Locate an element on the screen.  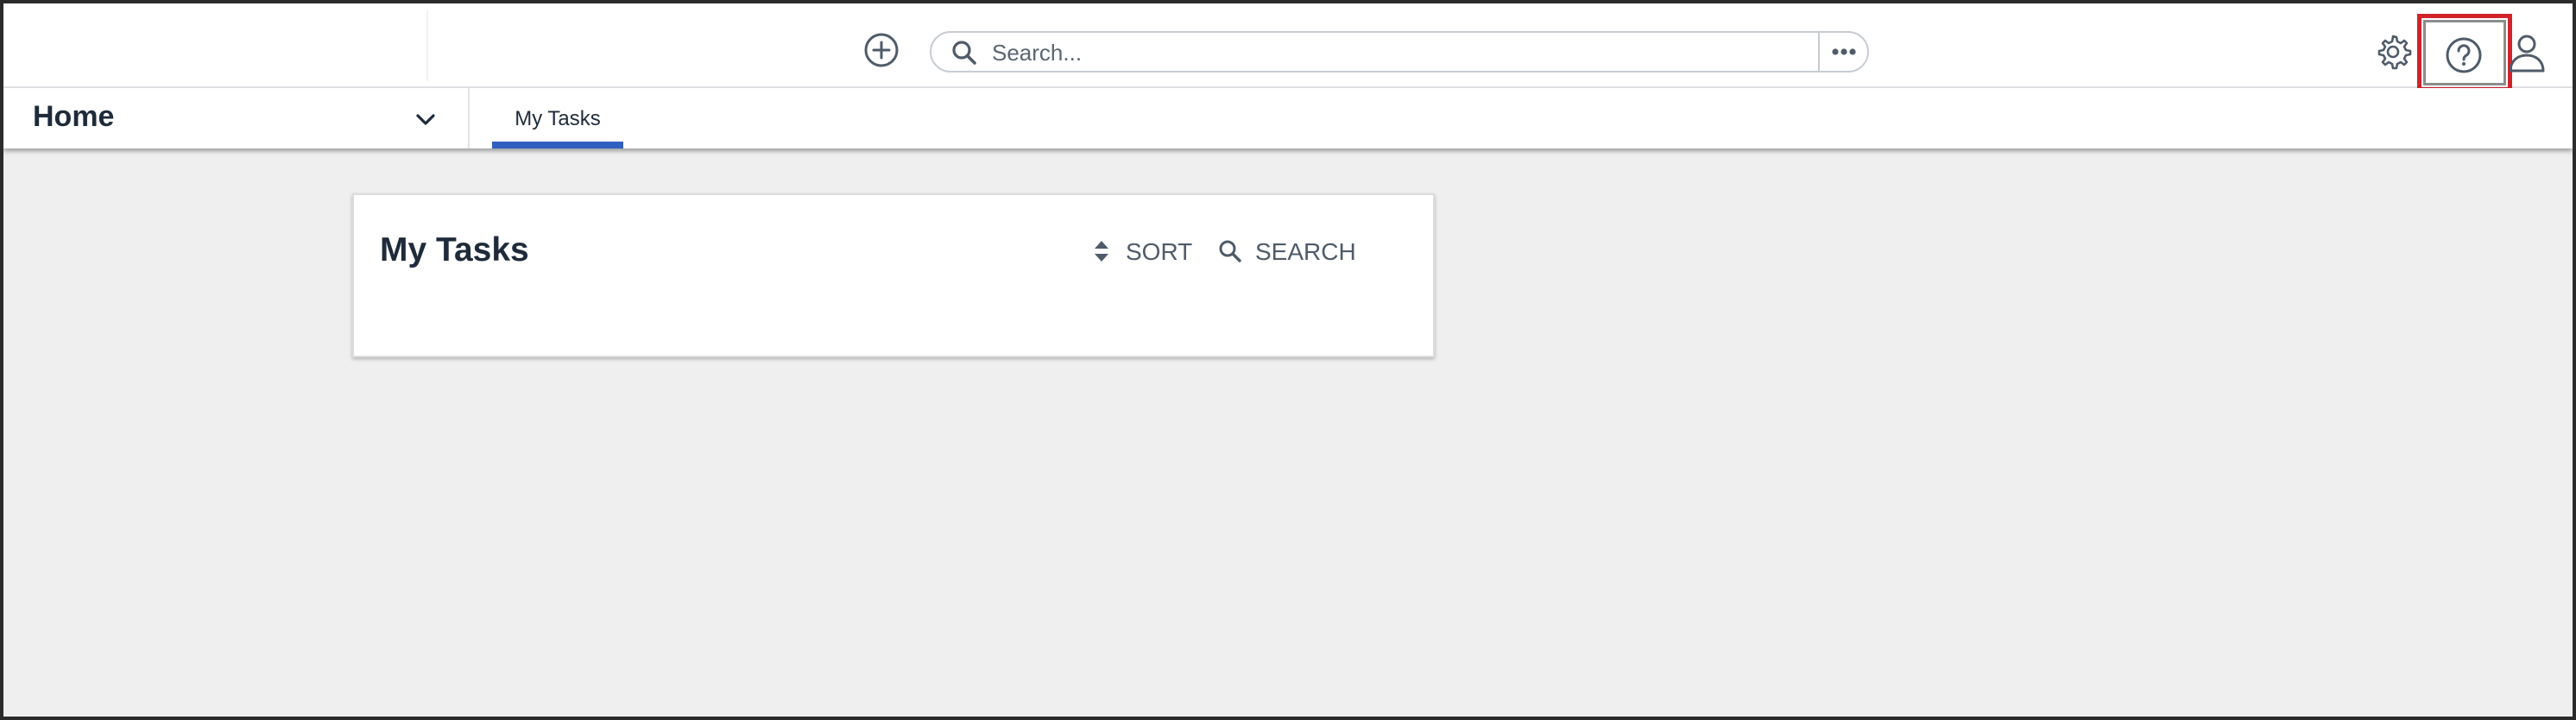
create-button is located at coordinates (881, 50).